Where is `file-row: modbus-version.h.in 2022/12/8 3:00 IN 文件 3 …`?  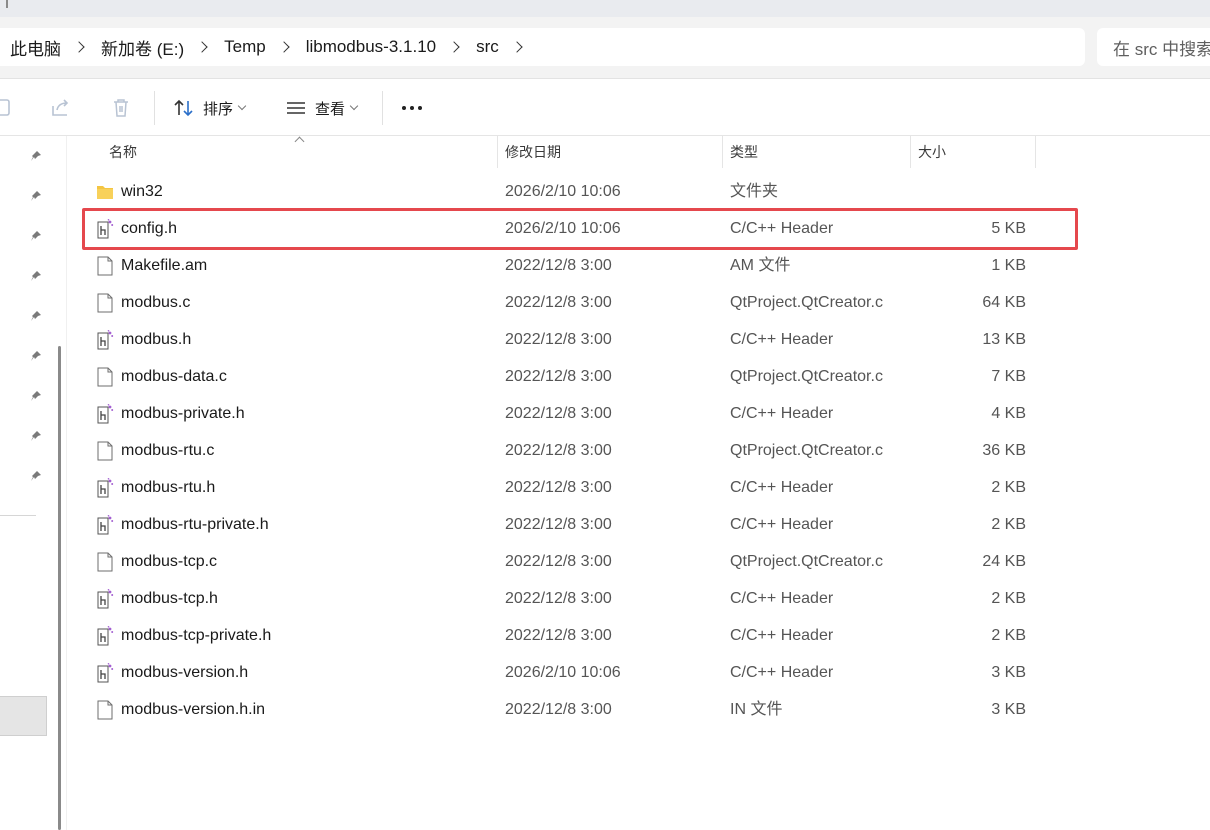
file-row: modbus-version.h.in 2022/12/8 3:00 IN 文件 3 … is located at coordinates (580, 709).